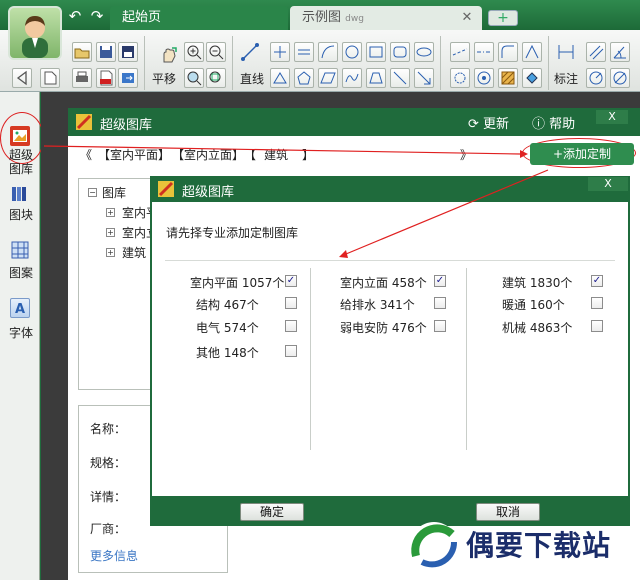  What do you see at coordinates (539, 545) in the screenshot?
I see `watermark-name: 偶要下载站` at bounding box center [539, 545].